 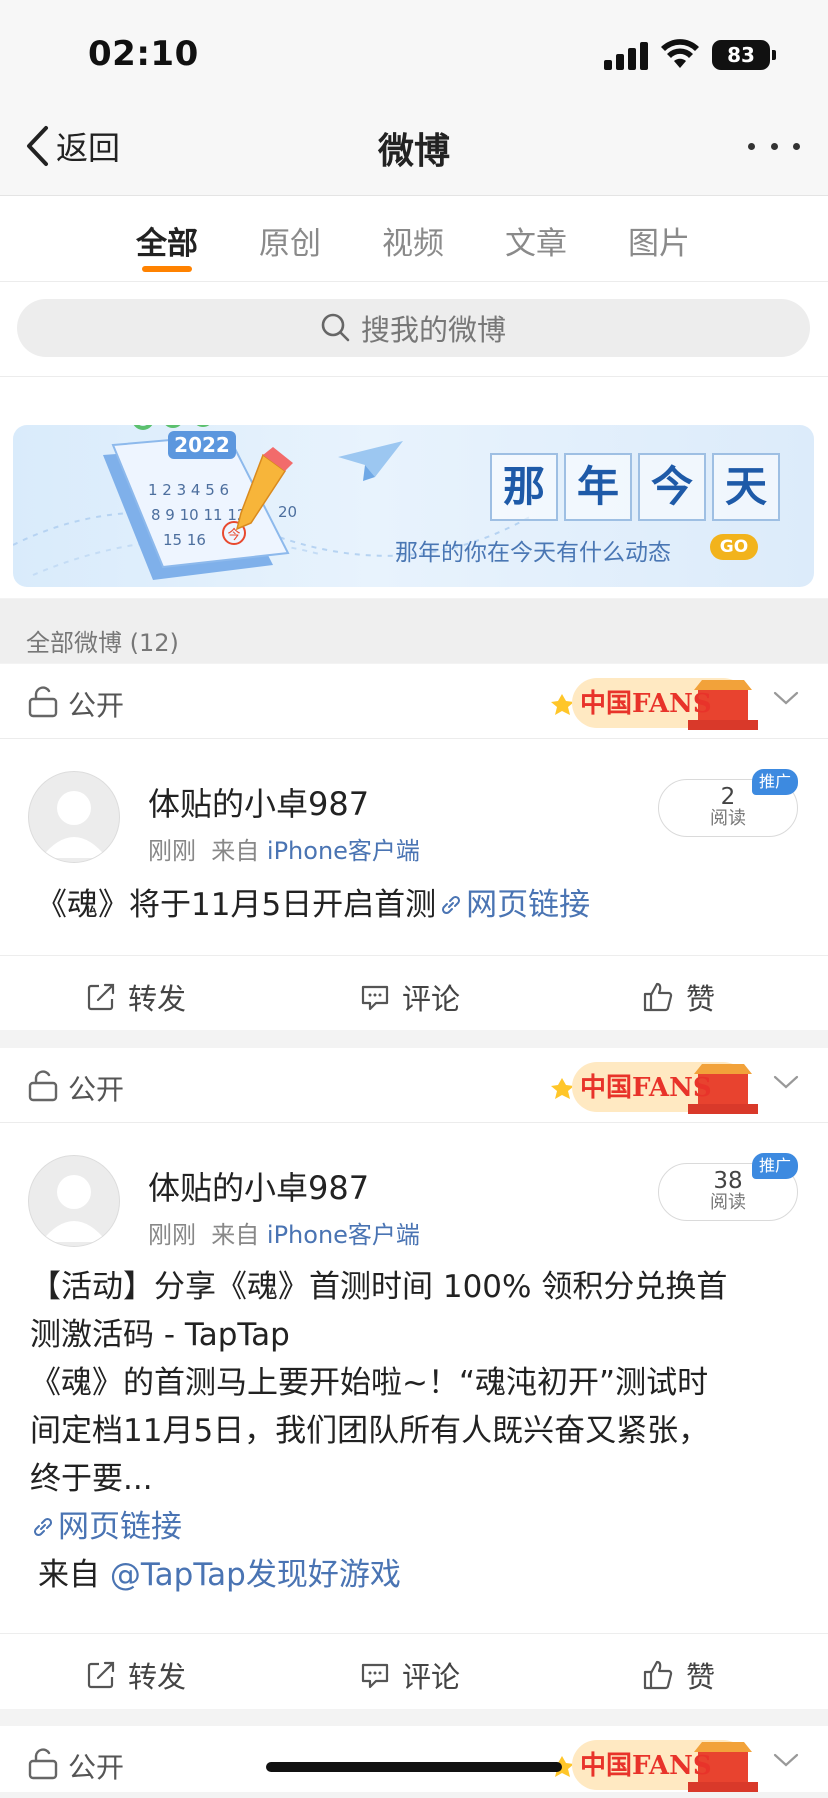 What do you see at coordinates (236, 905) in the screenshot?
I see `post-body: 《魂》将于11月5日开启首测` at bounding box center [236, 905].